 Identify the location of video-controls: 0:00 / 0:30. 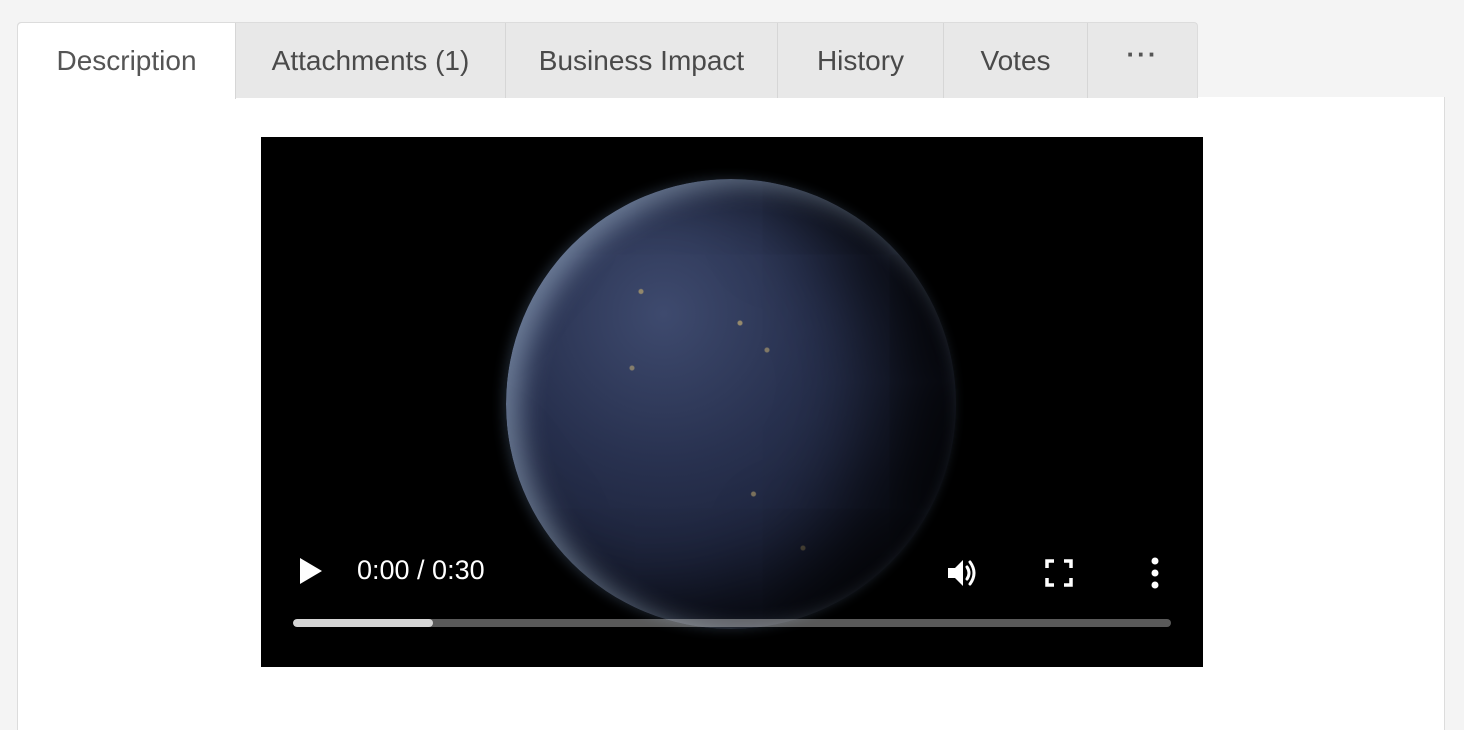
(732, 602).